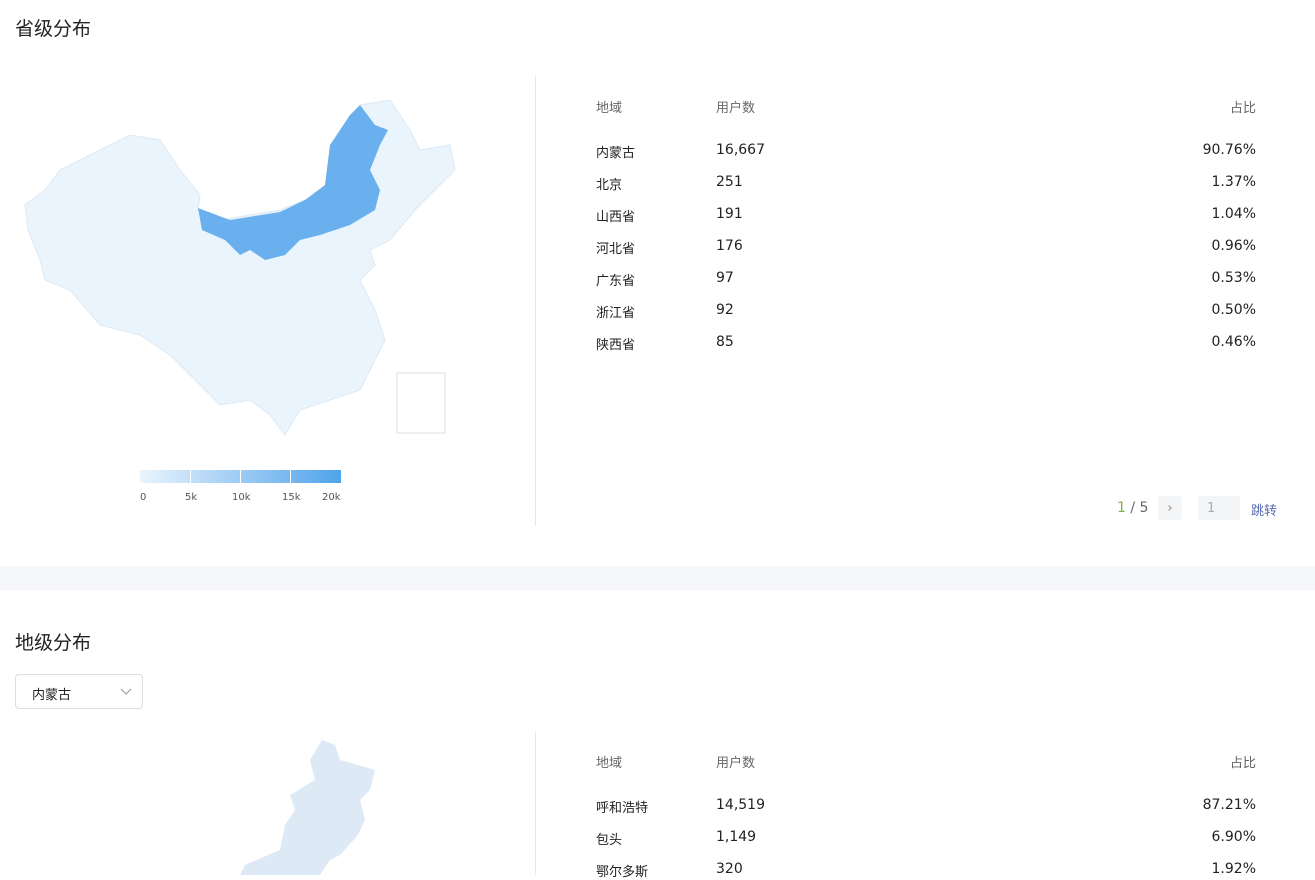  I want to click on cell-region: 北京, so click(609, 185).